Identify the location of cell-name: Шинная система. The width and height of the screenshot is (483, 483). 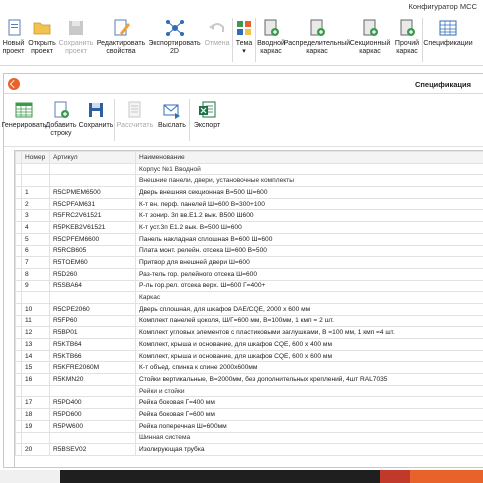
(309, 438).